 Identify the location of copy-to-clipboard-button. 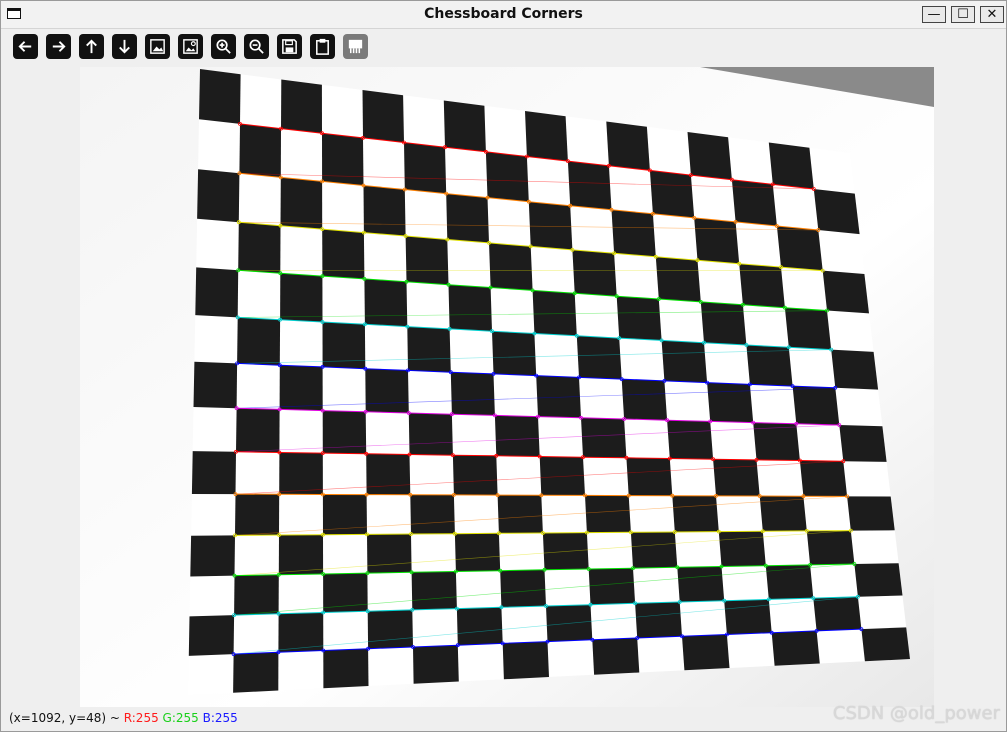
(322, 46).